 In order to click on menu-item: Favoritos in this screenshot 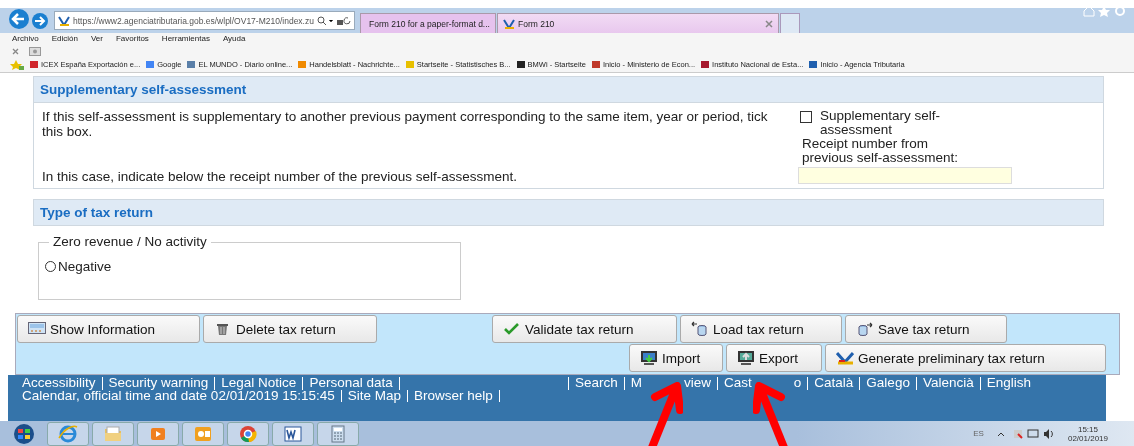, I will do `click(132, 39)`.